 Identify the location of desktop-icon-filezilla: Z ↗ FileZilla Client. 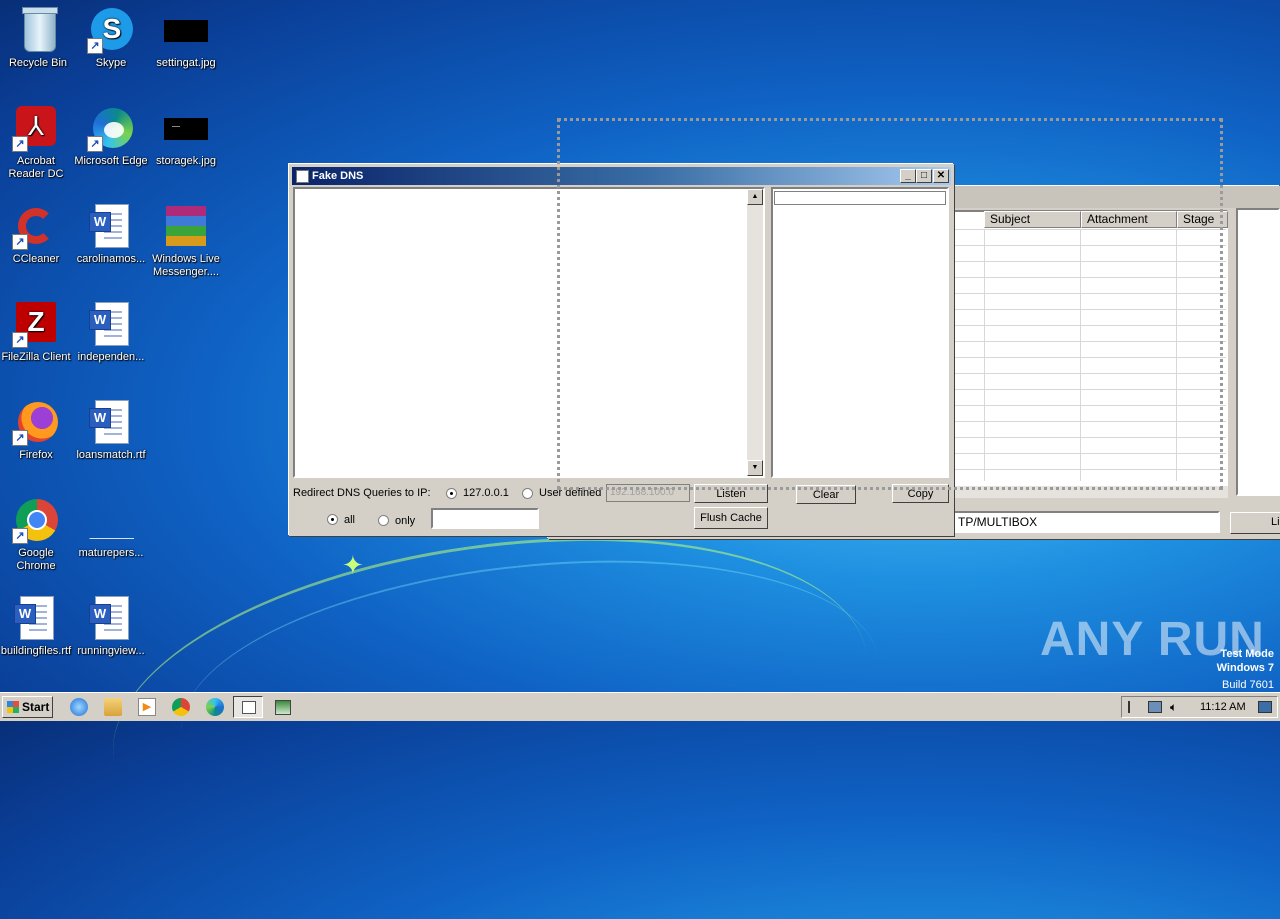
(37, 332).